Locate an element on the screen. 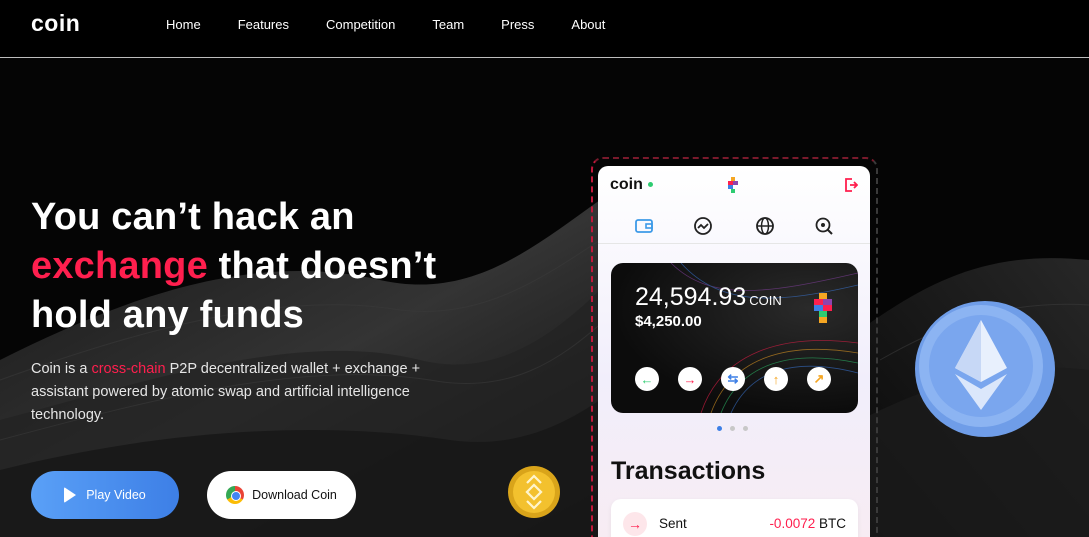  nav-about: About is located at coordinates (588, 24).